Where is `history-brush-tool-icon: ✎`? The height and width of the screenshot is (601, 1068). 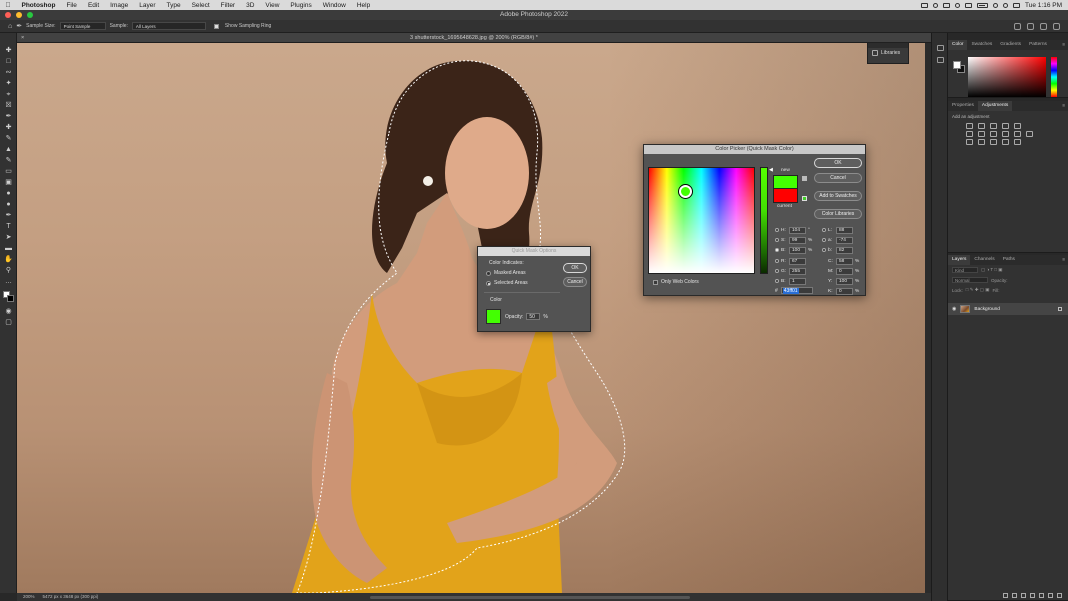 history-brush-tool-icon: ✎ is located at coordinates (8, 161).